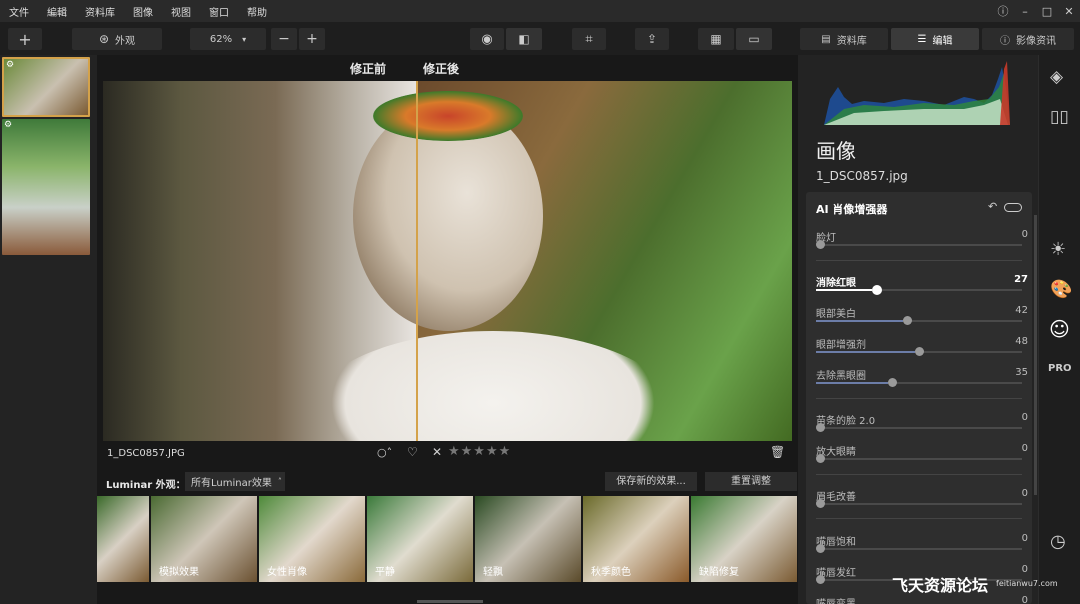 The width and height of the screenshot is (1080, 604). Describe the element at coordinates (46, 87) in the screenshot. I see `thumbnail-1: ⚙` at that location.